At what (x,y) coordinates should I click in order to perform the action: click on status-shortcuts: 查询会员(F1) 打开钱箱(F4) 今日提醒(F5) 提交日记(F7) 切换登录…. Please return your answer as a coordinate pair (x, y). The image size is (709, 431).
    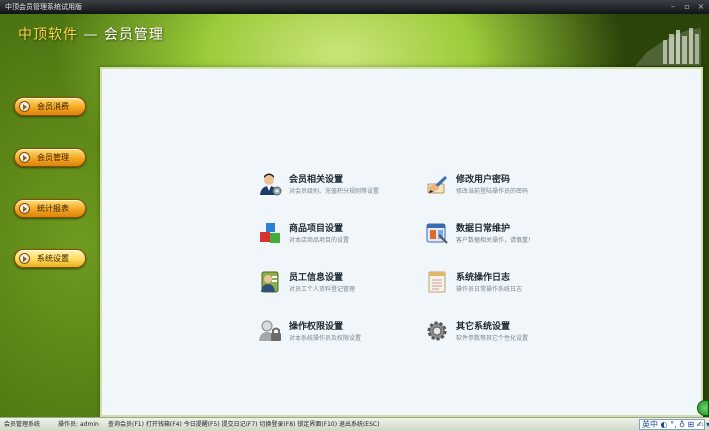
    Looking at the image, I should click on (244, 424).